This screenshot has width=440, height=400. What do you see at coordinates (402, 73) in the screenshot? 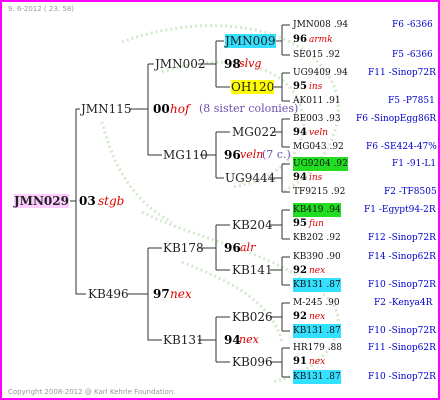
I see `gen4-upper-id: F11 -Sinop72R` at bounding box center [402, 73].